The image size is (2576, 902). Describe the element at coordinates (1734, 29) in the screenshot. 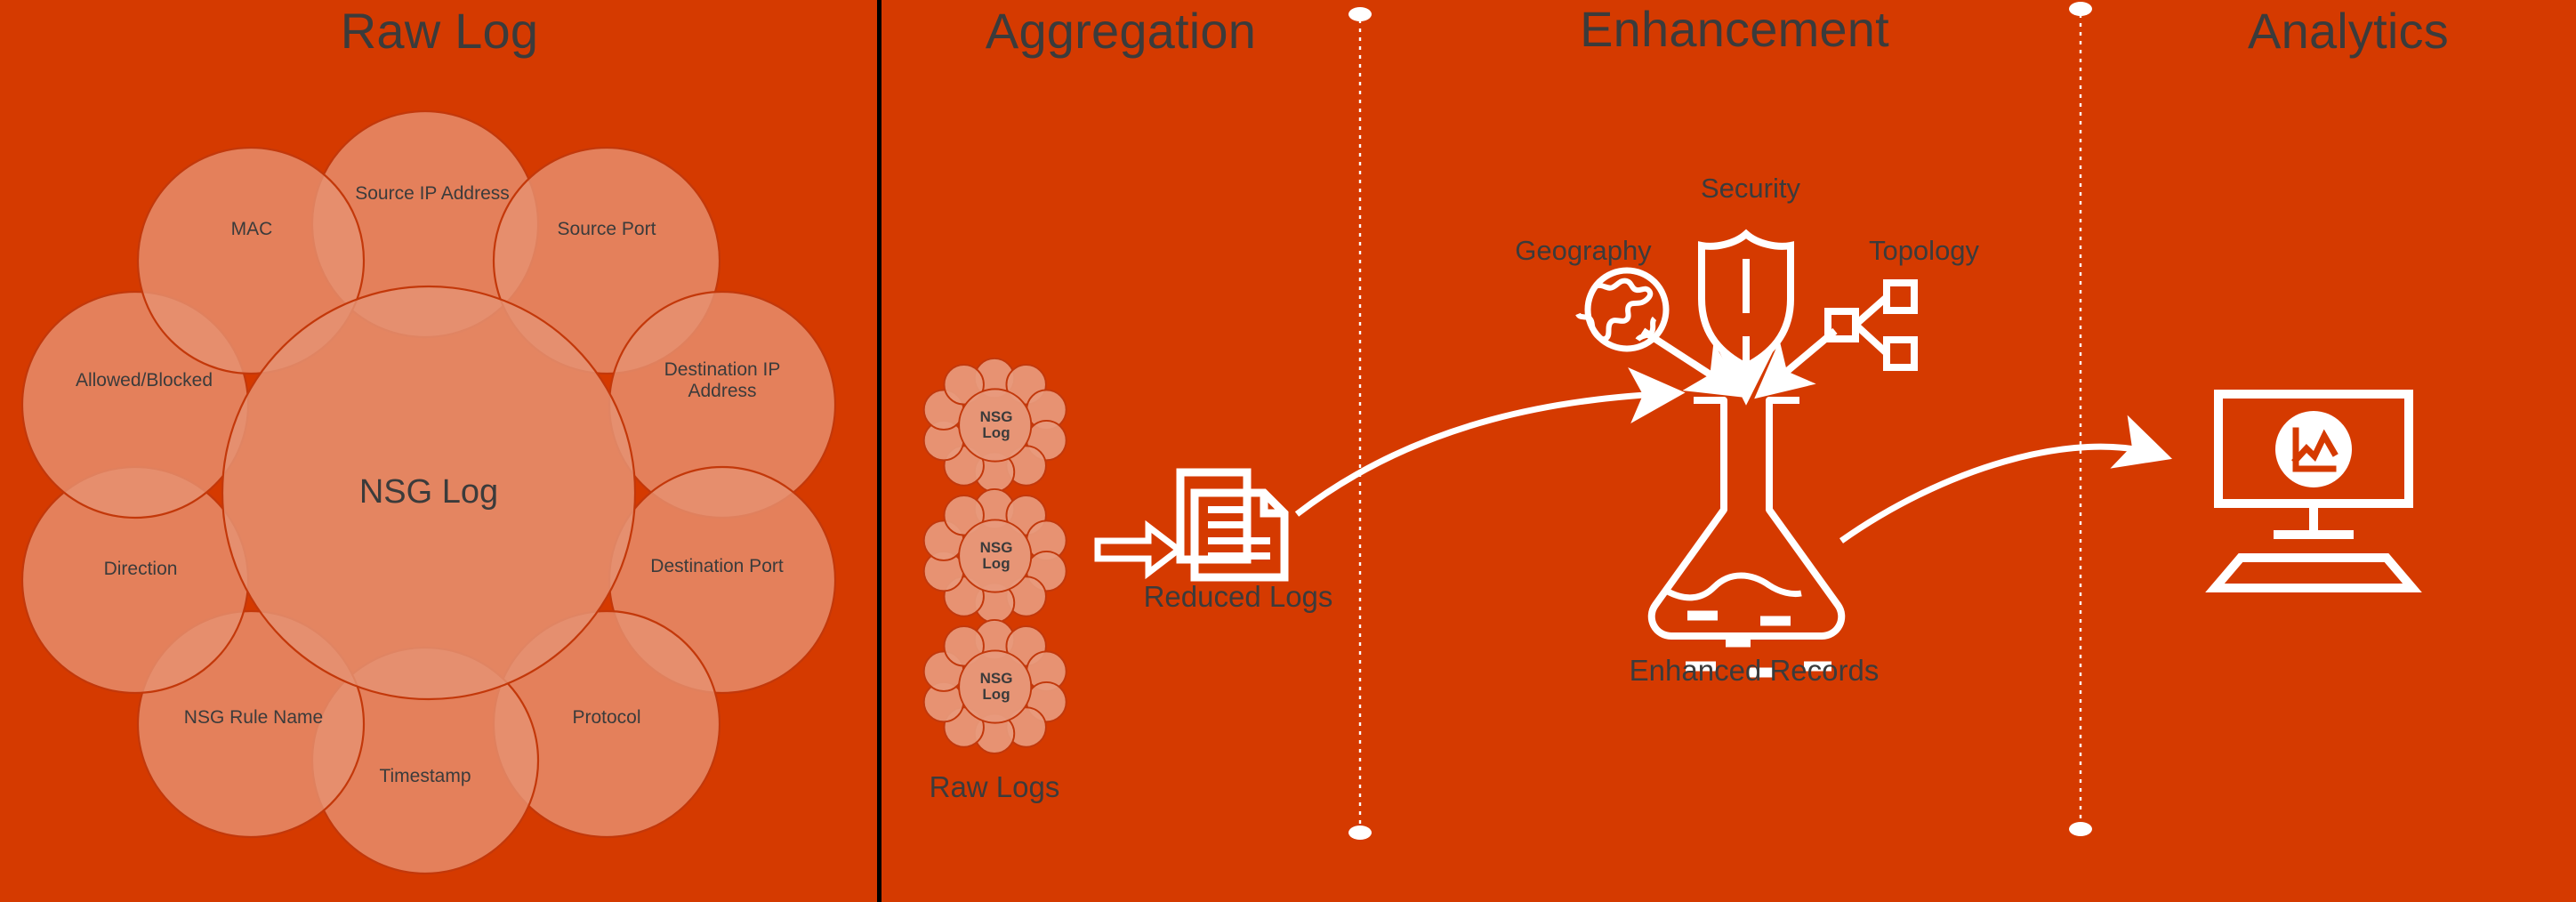

I see `panel-title-enhancement: Enhancement` at that location.